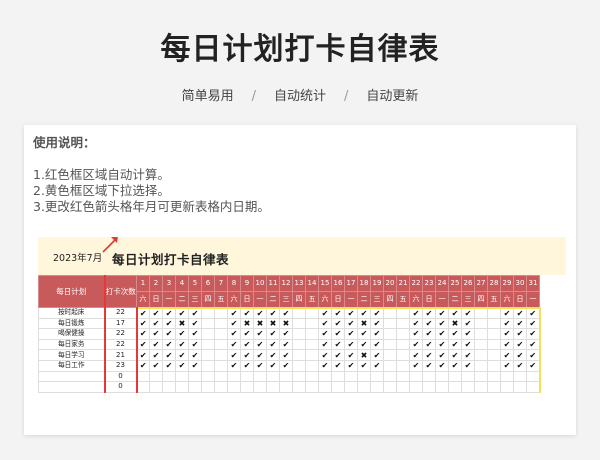 The width and height of the screenshot is (600, 460). I want to click on plan-name-cell: 每日学习, so click(71, 355).